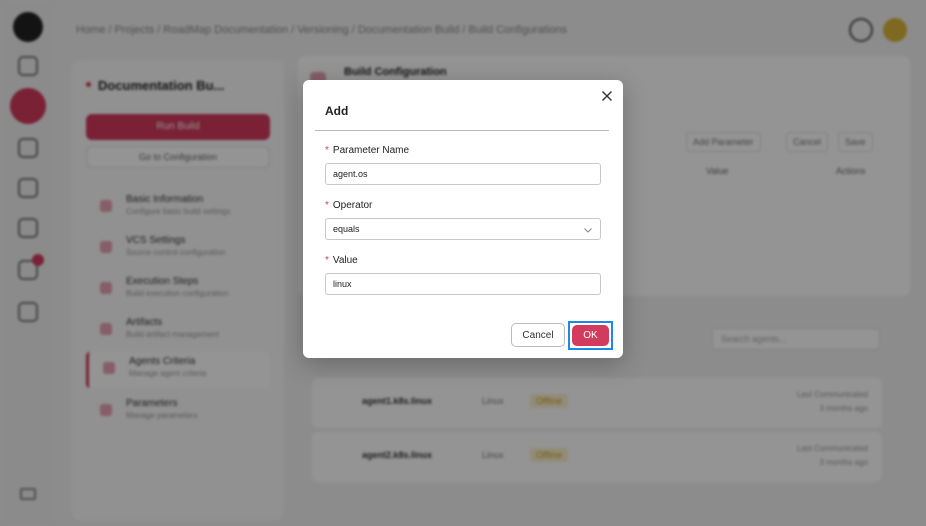 The image size is (926, 526). I want to click on divider, so click(462, 130).